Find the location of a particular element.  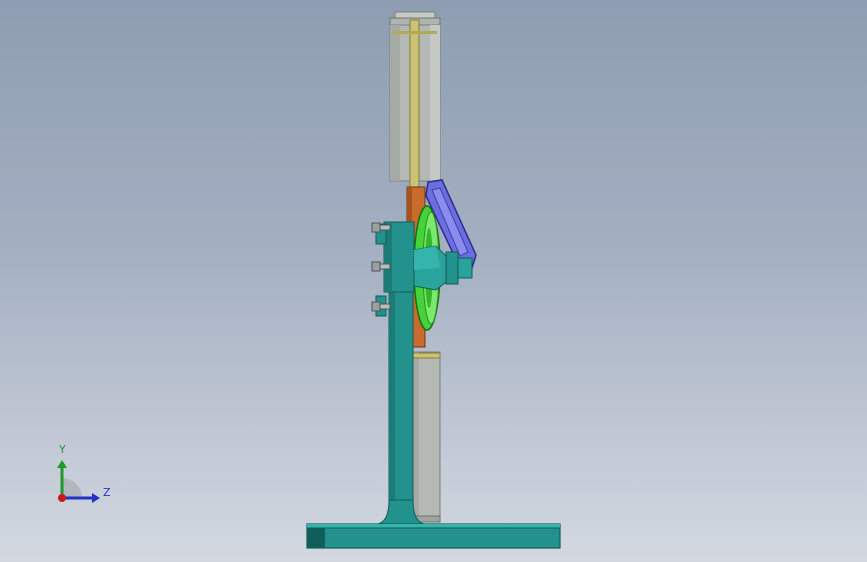

triad-y-label: Y is located at coordinates (62, 449).